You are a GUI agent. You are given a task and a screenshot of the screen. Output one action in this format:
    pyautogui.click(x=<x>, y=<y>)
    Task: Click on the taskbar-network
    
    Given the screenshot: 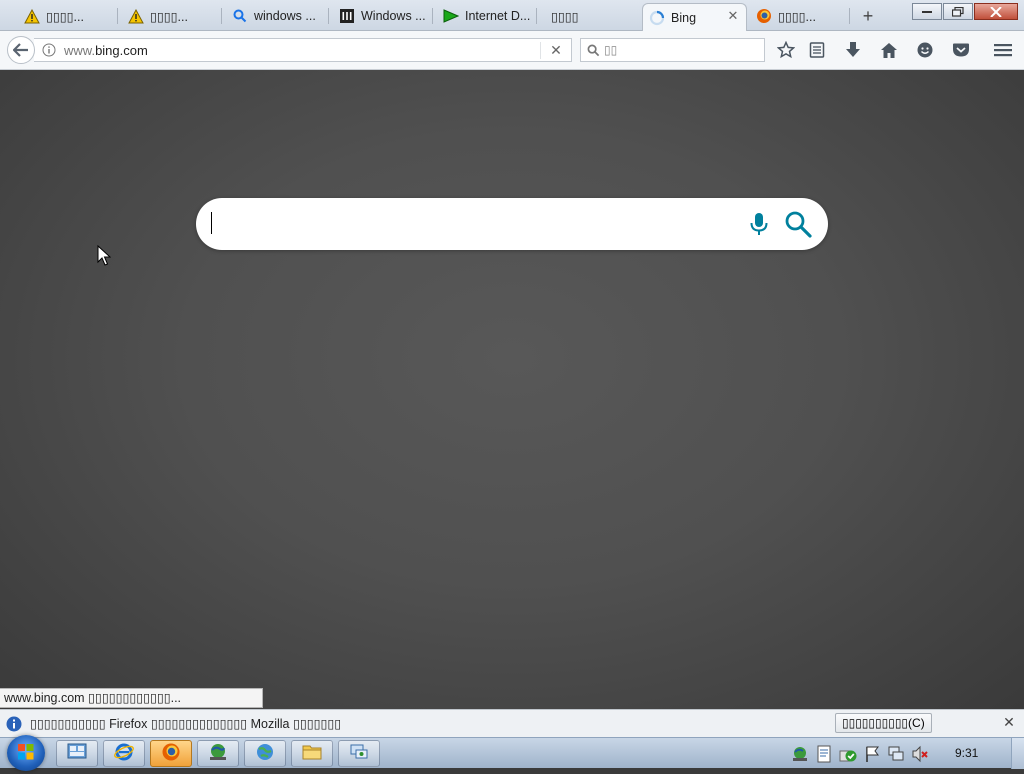 What is the action you would take?
    pyautogui.click(x=218, y=753)
    